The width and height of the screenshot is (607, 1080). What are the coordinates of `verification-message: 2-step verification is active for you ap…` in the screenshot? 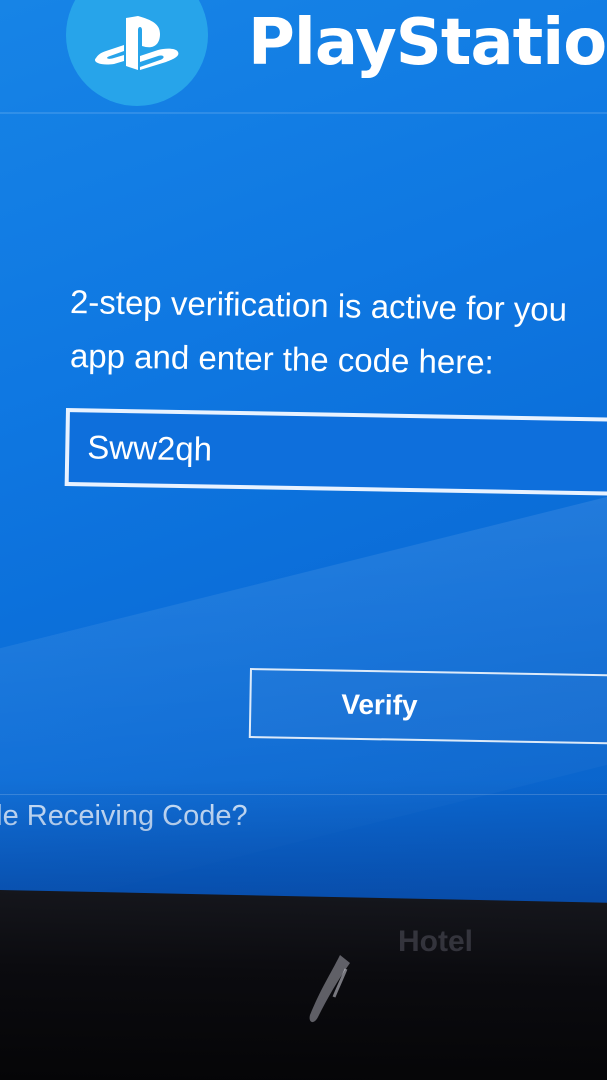 It's located at (338, 329).